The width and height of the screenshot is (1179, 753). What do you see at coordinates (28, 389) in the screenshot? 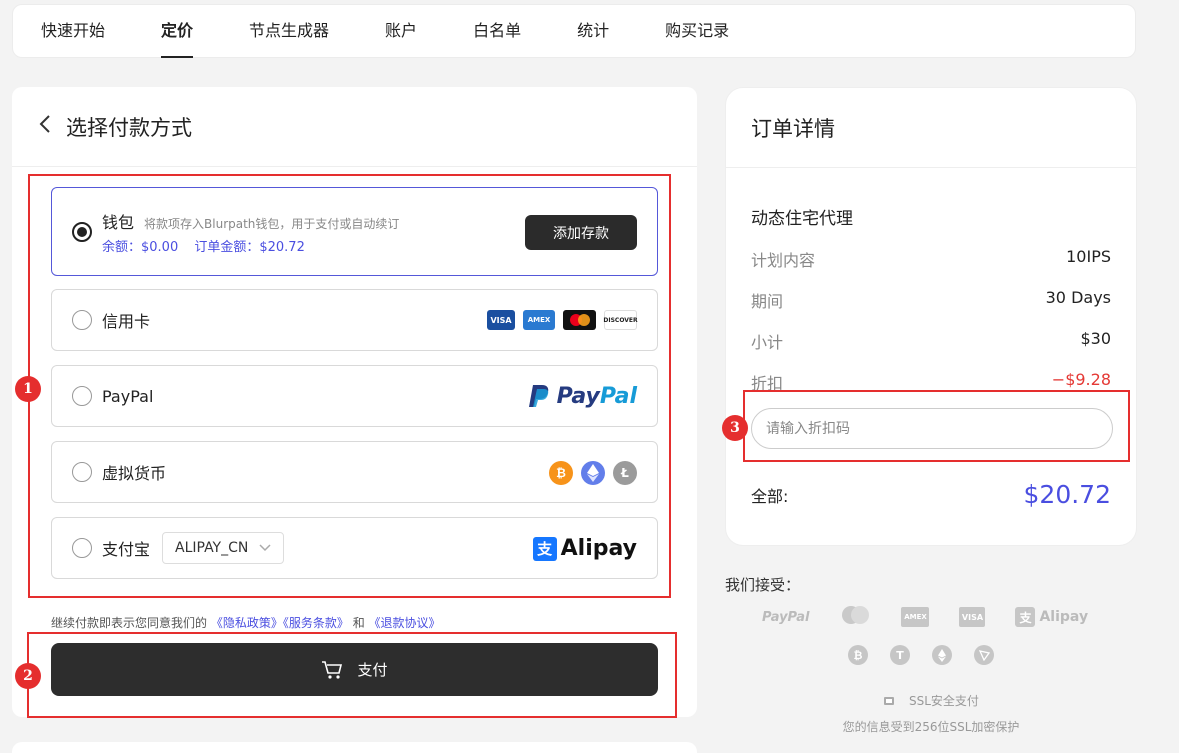
I see `annotation-badge-1: 1` at bounding box center [28, 389].